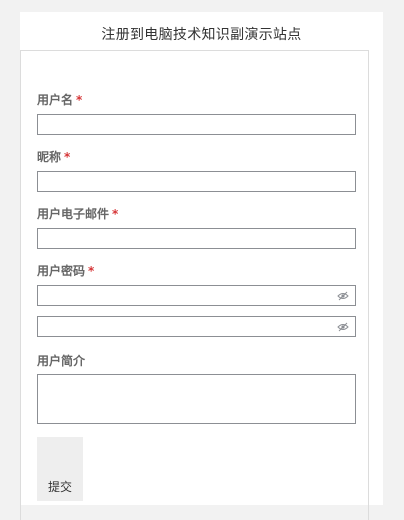  I want to click on email-label-text: 用户电子邮件, so click(73, 214).